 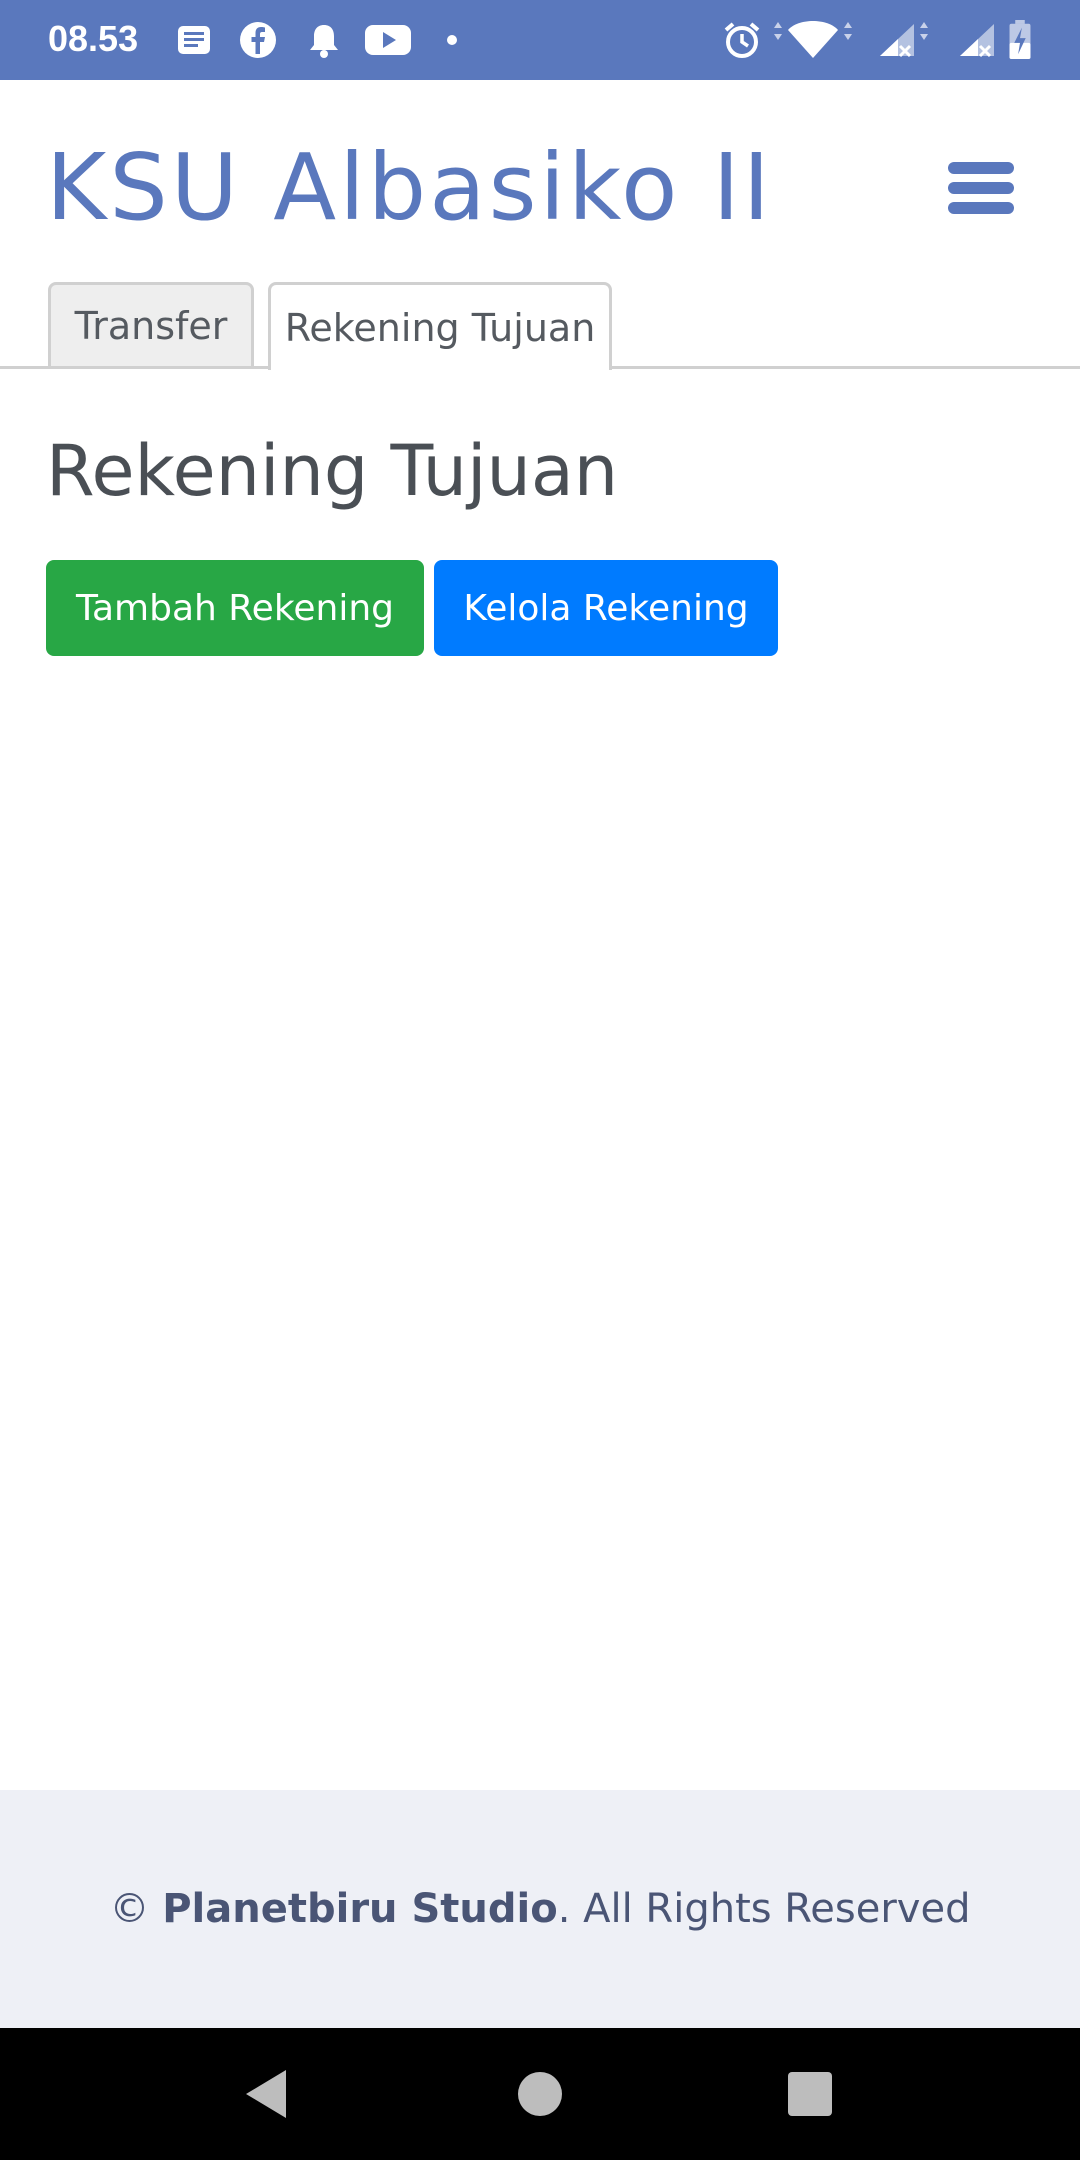 What do you see at coordinates (235, 608) in the screenshot?
I see `add-account-button: Tambah Rekening` at bounding box center [235, 608].